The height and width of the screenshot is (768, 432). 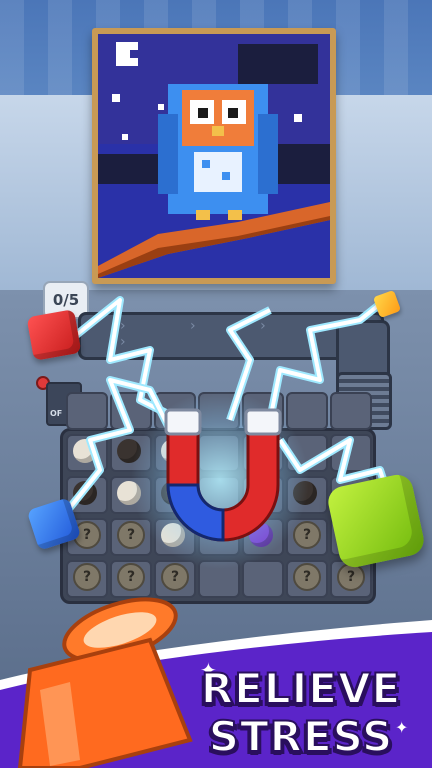 What do you see at coordinates (223, 475) in the screenshot?
I see `magnet-icon` at bounding box center [223, 475].